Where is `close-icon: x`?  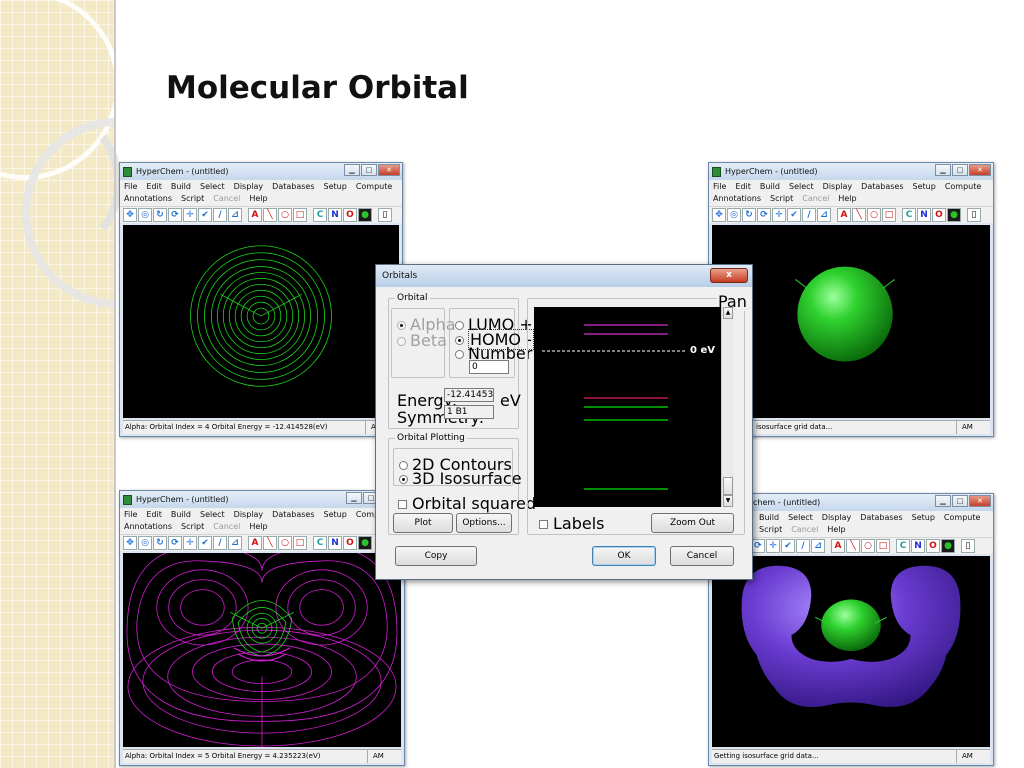
close-icon: x is located at coordinates (729, 275).